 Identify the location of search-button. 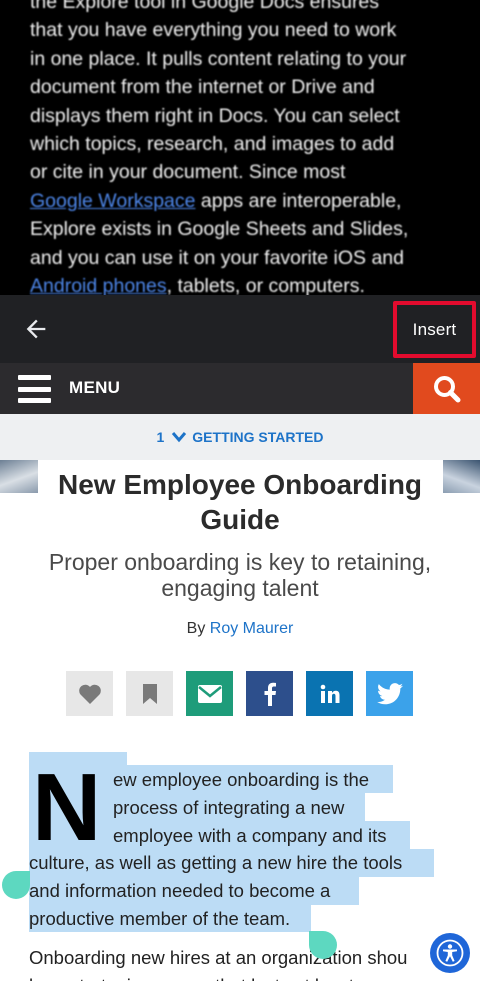
(446, 388).